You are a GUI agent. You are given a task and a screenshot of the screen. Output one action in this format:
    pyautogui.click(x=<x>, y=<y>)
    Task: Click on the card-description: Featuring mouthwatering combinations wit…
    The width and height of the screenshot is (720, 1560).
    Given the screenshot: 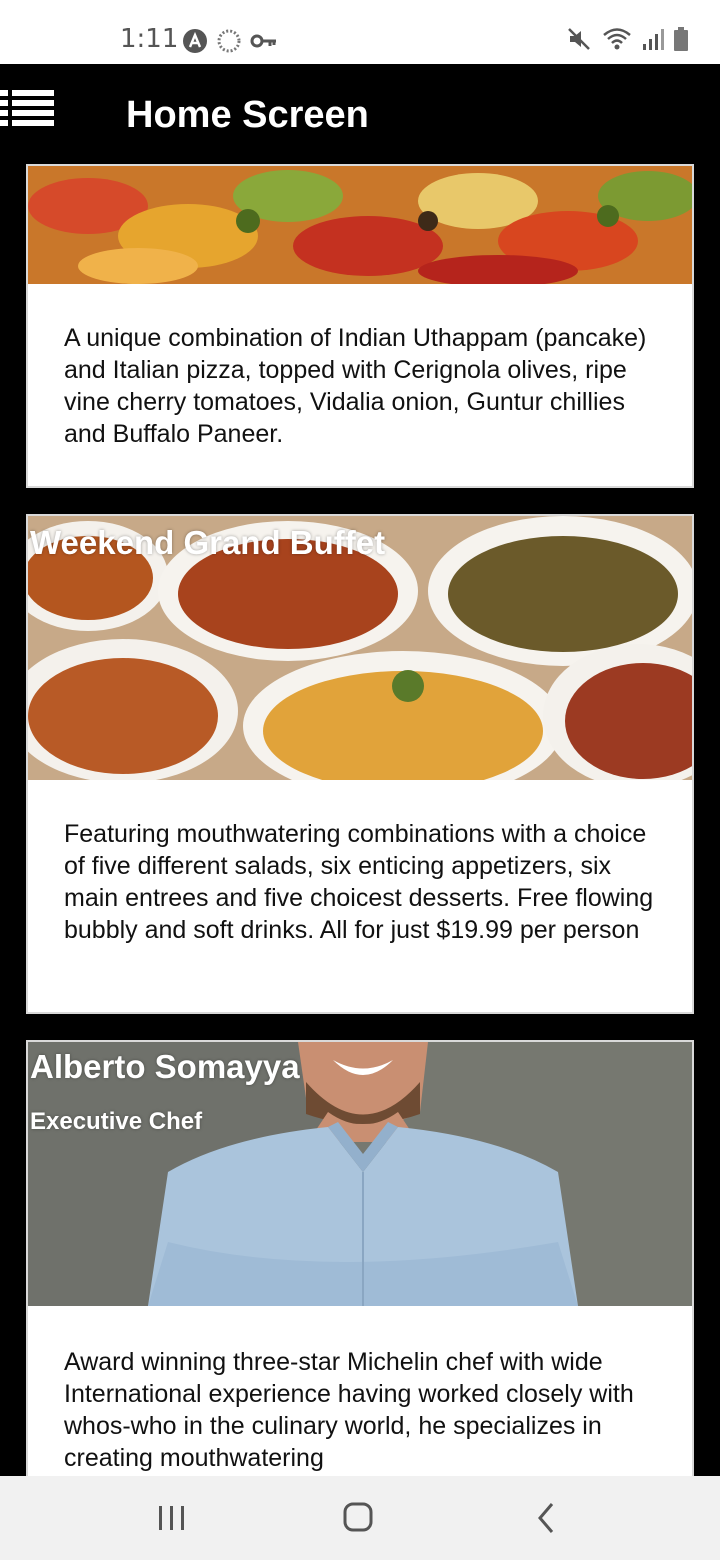 What is the action you would take?
    pyautogui.click(x=359, y=882)
    